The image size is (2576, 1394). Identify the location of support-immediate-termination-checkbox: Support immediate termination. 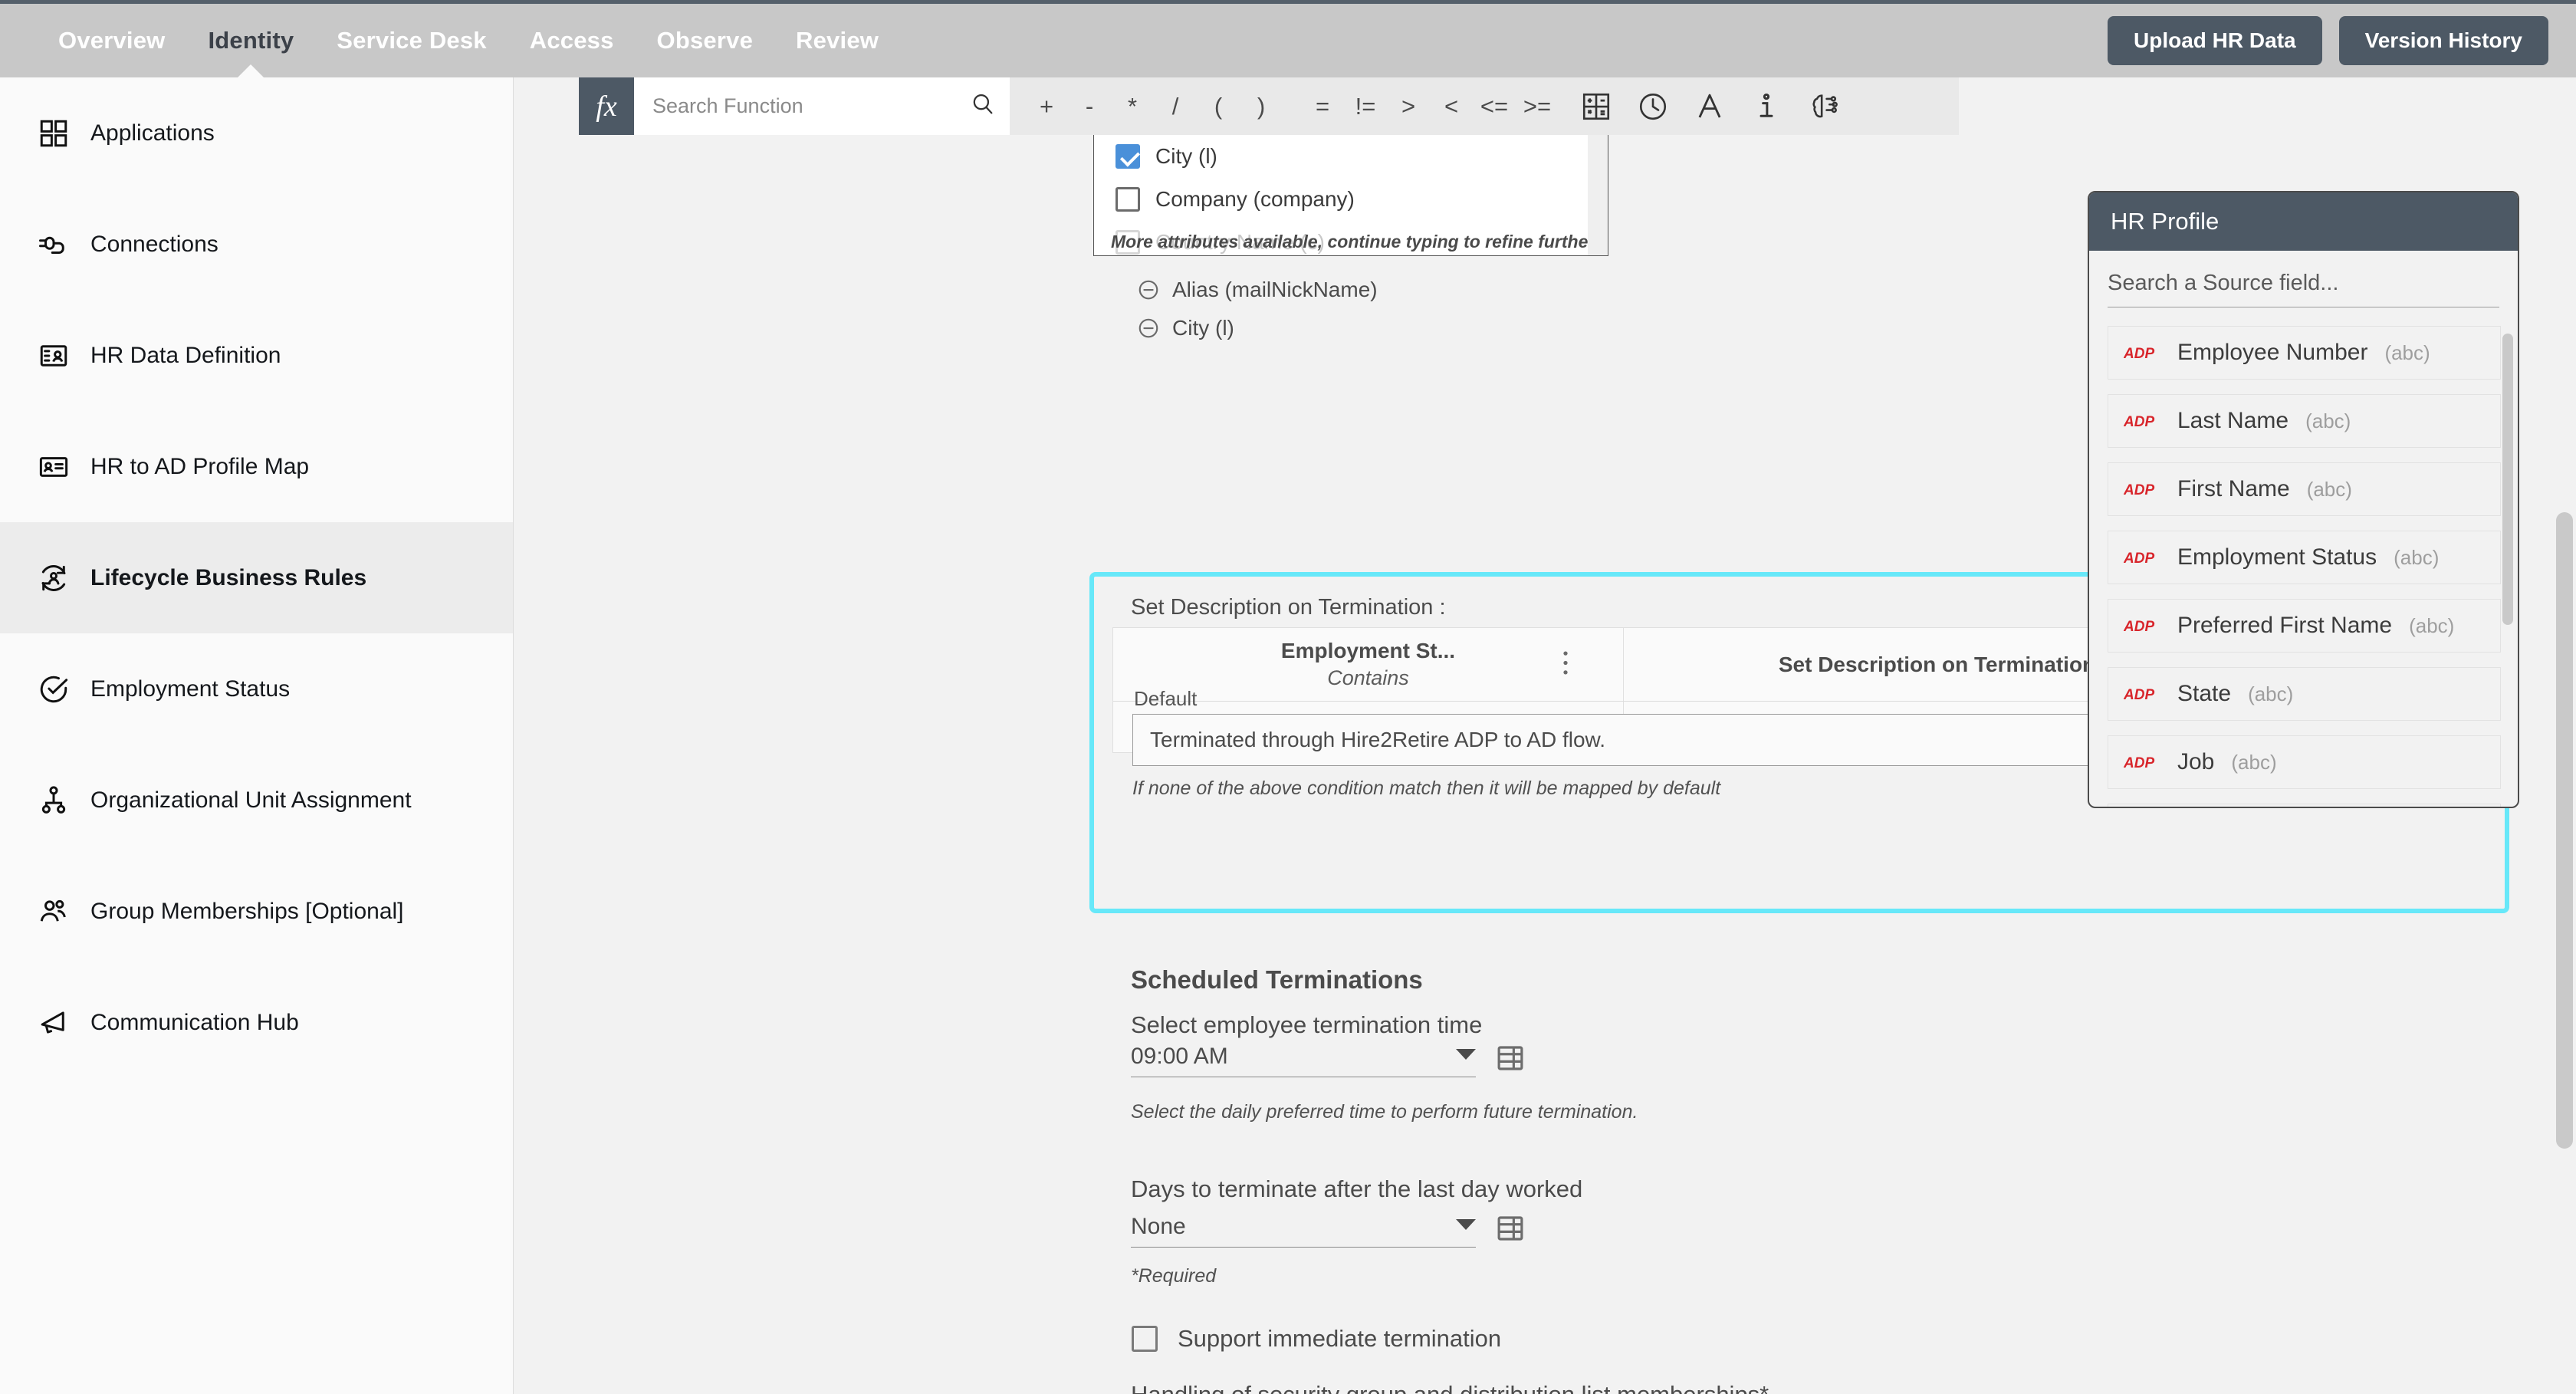
(1316, 1339).